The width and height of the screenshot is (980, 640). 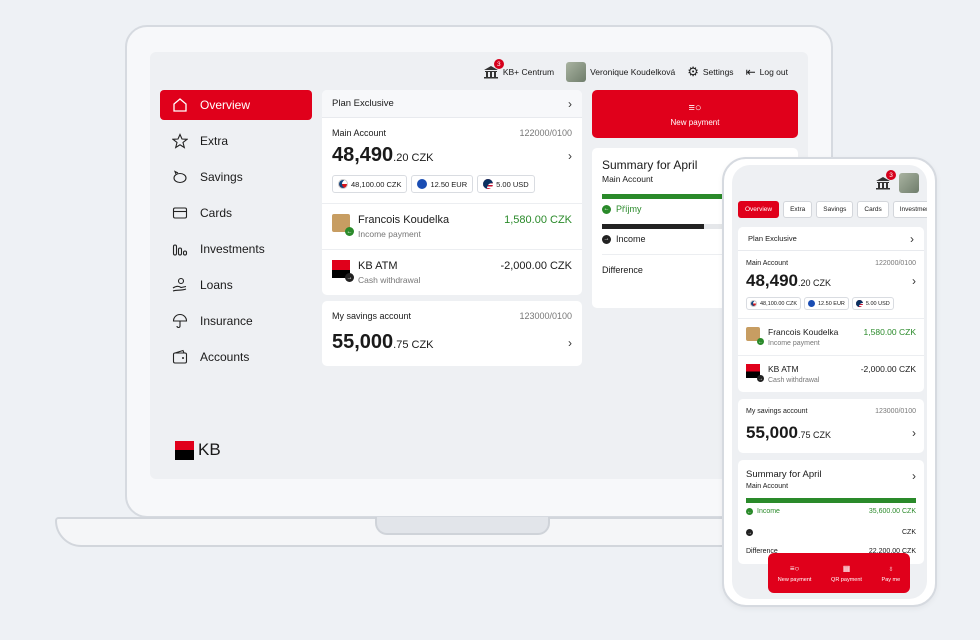 I want to click on logout-label: Log out, so click(x=773, y=72).